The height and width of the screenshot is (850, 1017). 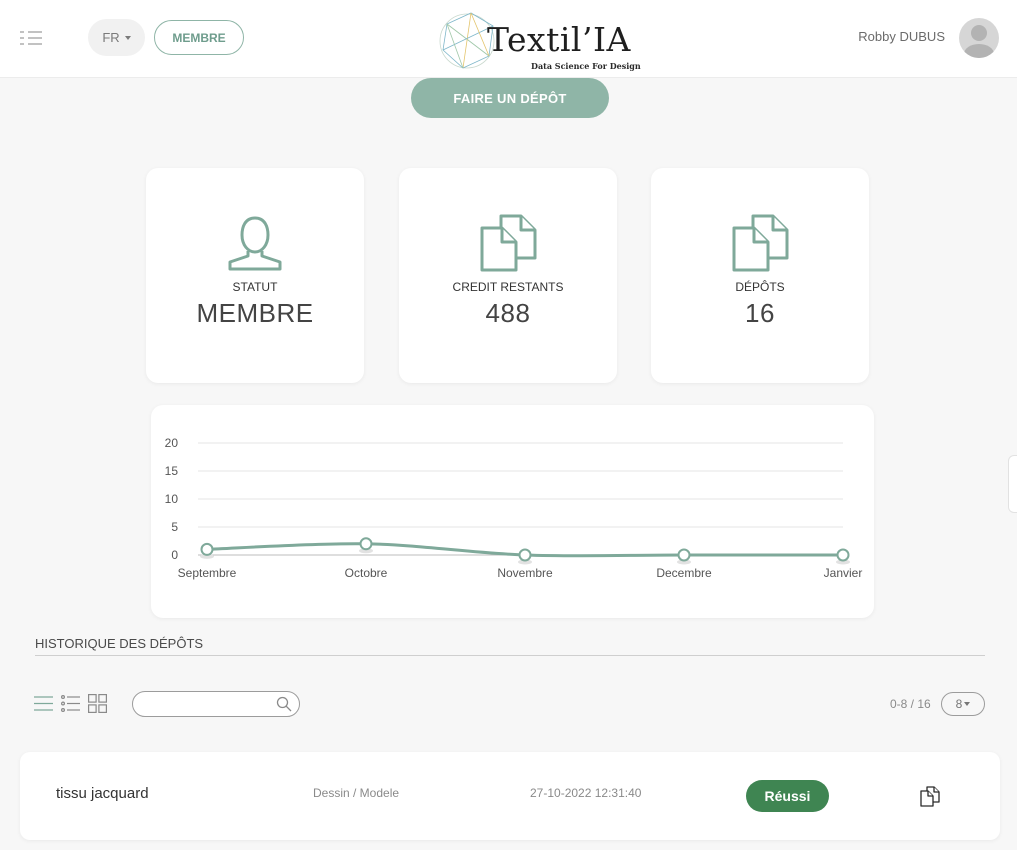 What do you see at coordinates (172, 499) in the screenshot?
I see `y-tick-label: 10` at bounding box center [172, 499].